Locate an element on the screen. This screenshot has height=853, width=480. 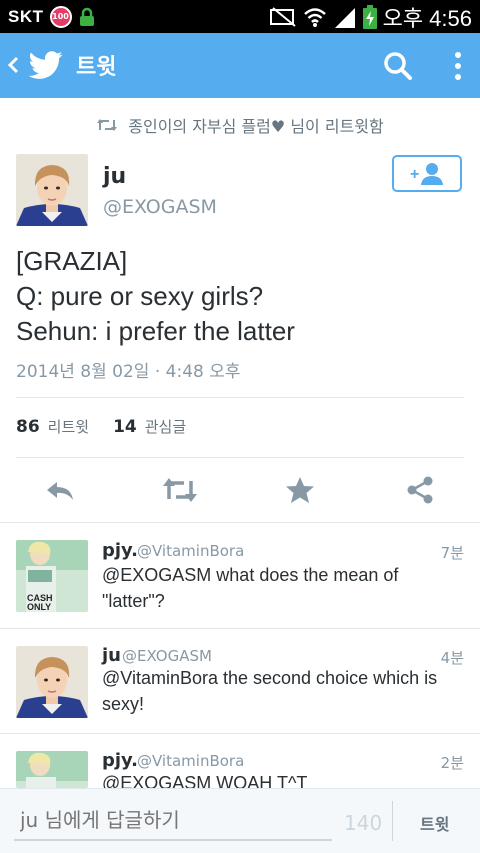
tweet-stats: 86 리트윗 14 관심글 is located at coordinates (101, 426).